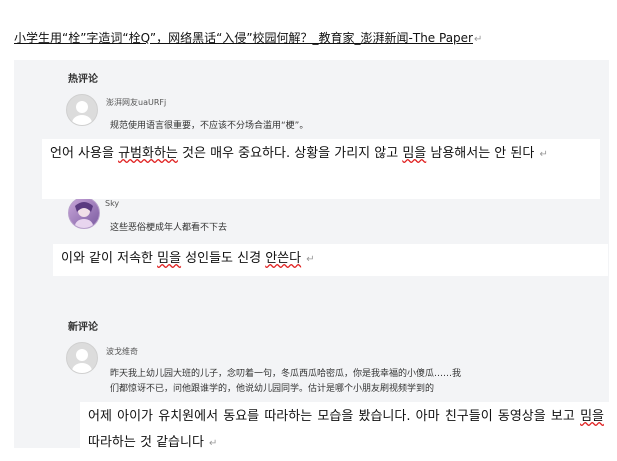 The image size is (617, 461). I want to click on translation-text: 언어 사용을, so click(84, 153).